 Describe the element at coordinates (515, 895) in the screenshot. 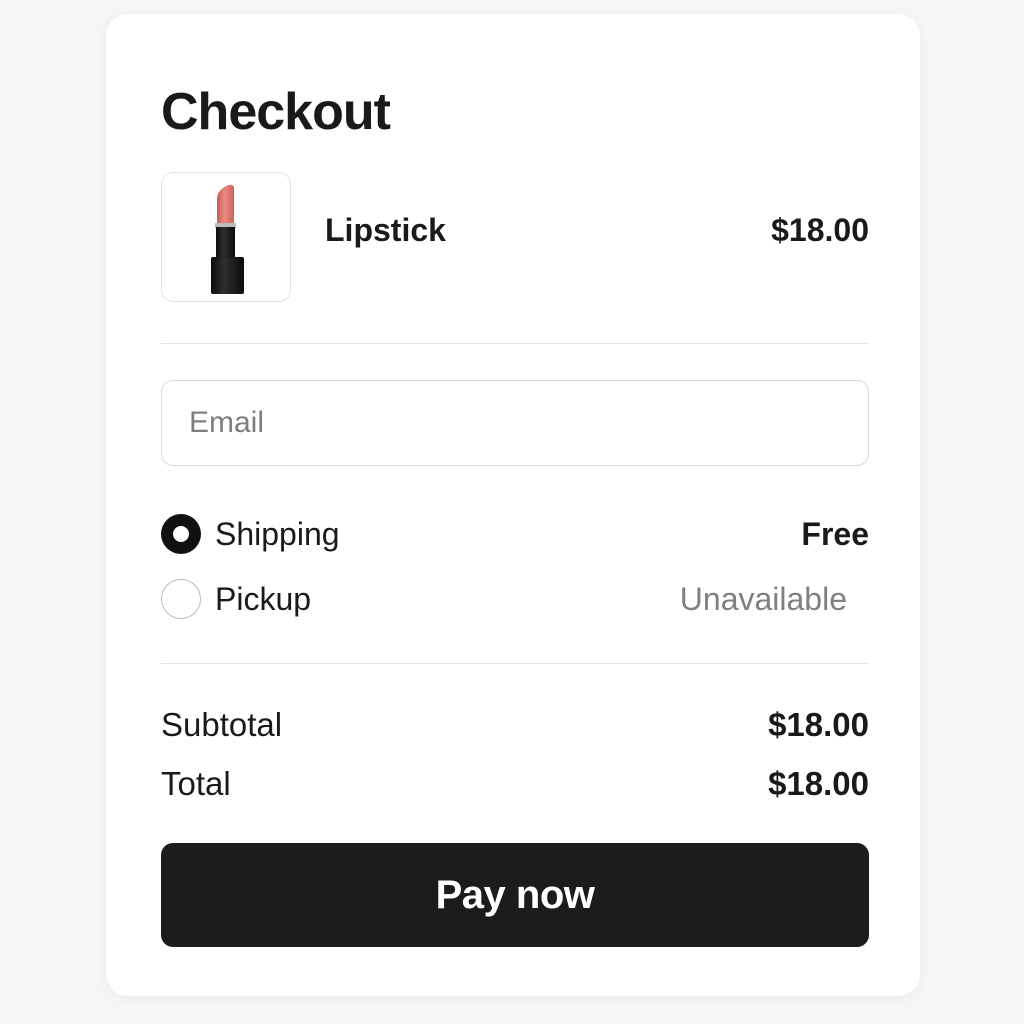

I see `pay-now-button: Pay now` at that location.